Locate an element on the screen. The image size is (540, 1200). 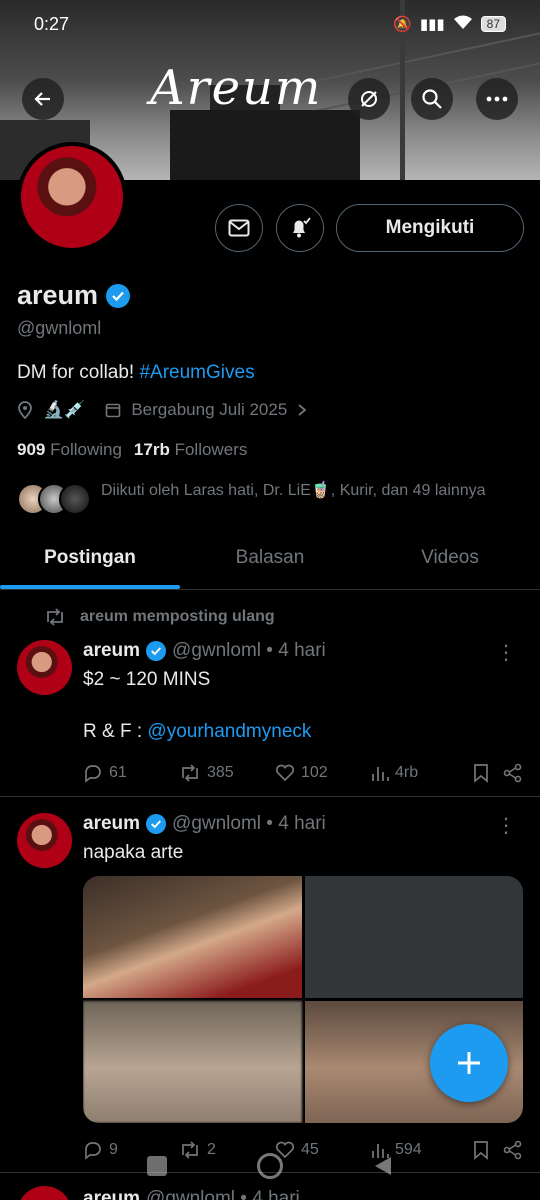
repost-button: 385 is located at coordinates (227, 773).